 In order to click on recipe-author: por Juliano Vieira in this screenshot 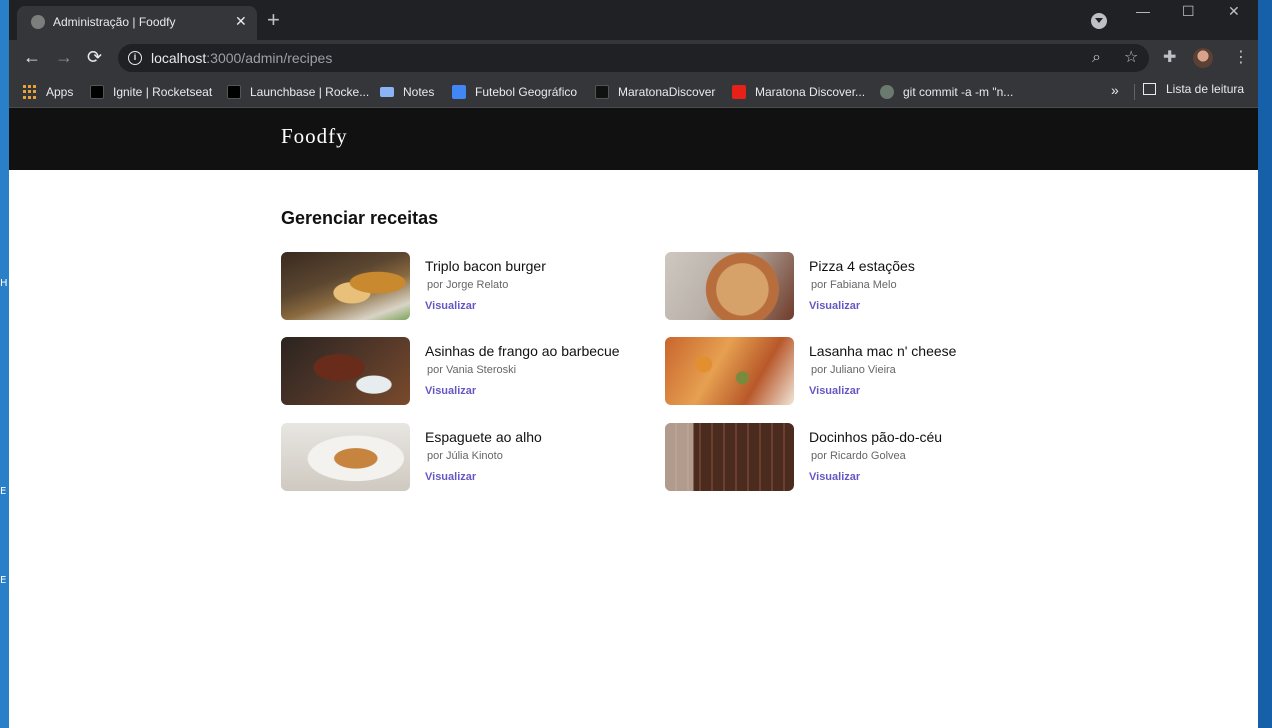, I will do `click(853, 370)`.